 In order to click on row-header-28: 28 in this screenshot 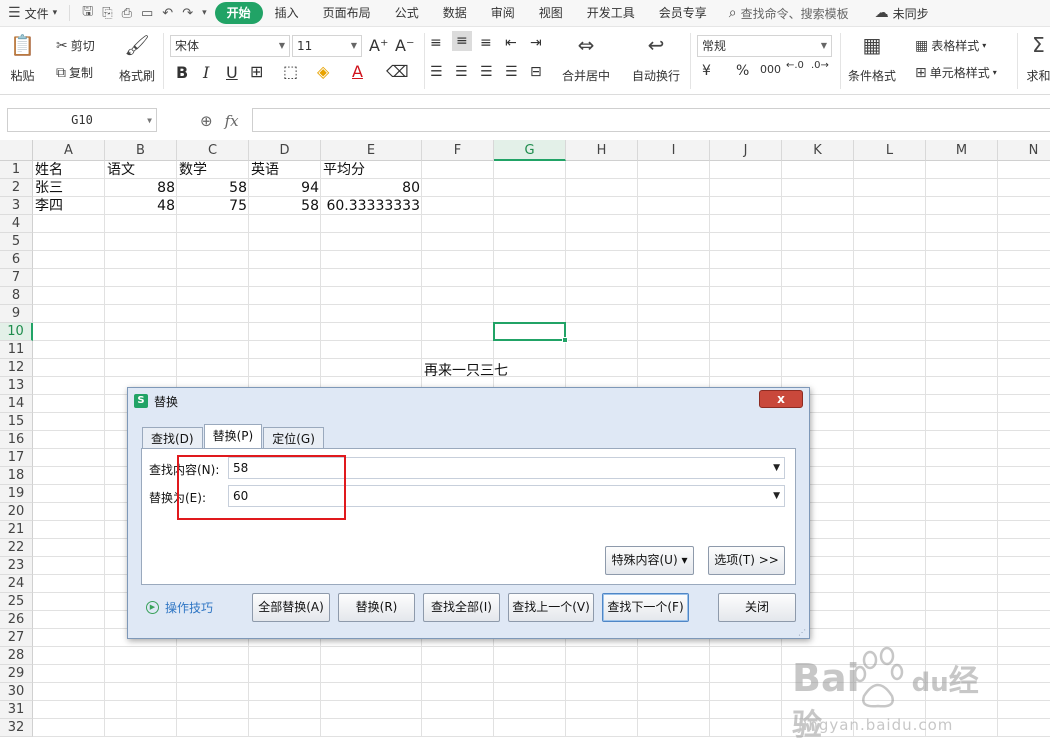, I will do `click(16, 656)`.